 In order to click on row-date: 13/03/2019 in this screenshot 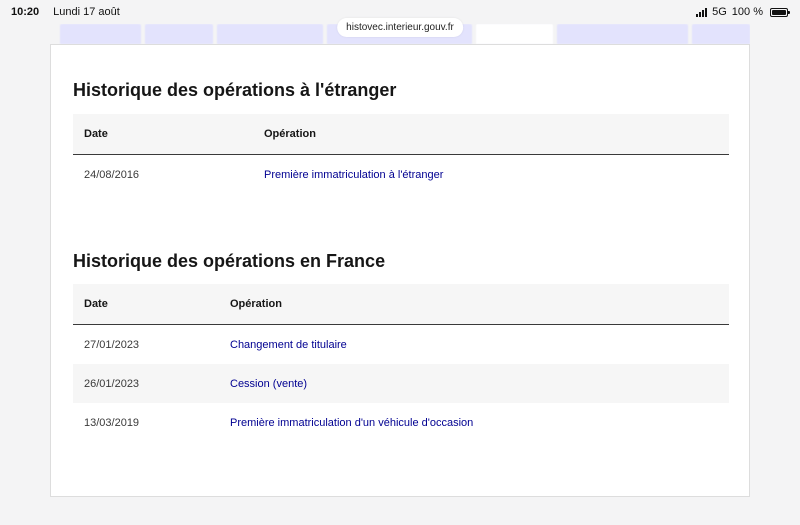, I will do `click(112, 422)`.